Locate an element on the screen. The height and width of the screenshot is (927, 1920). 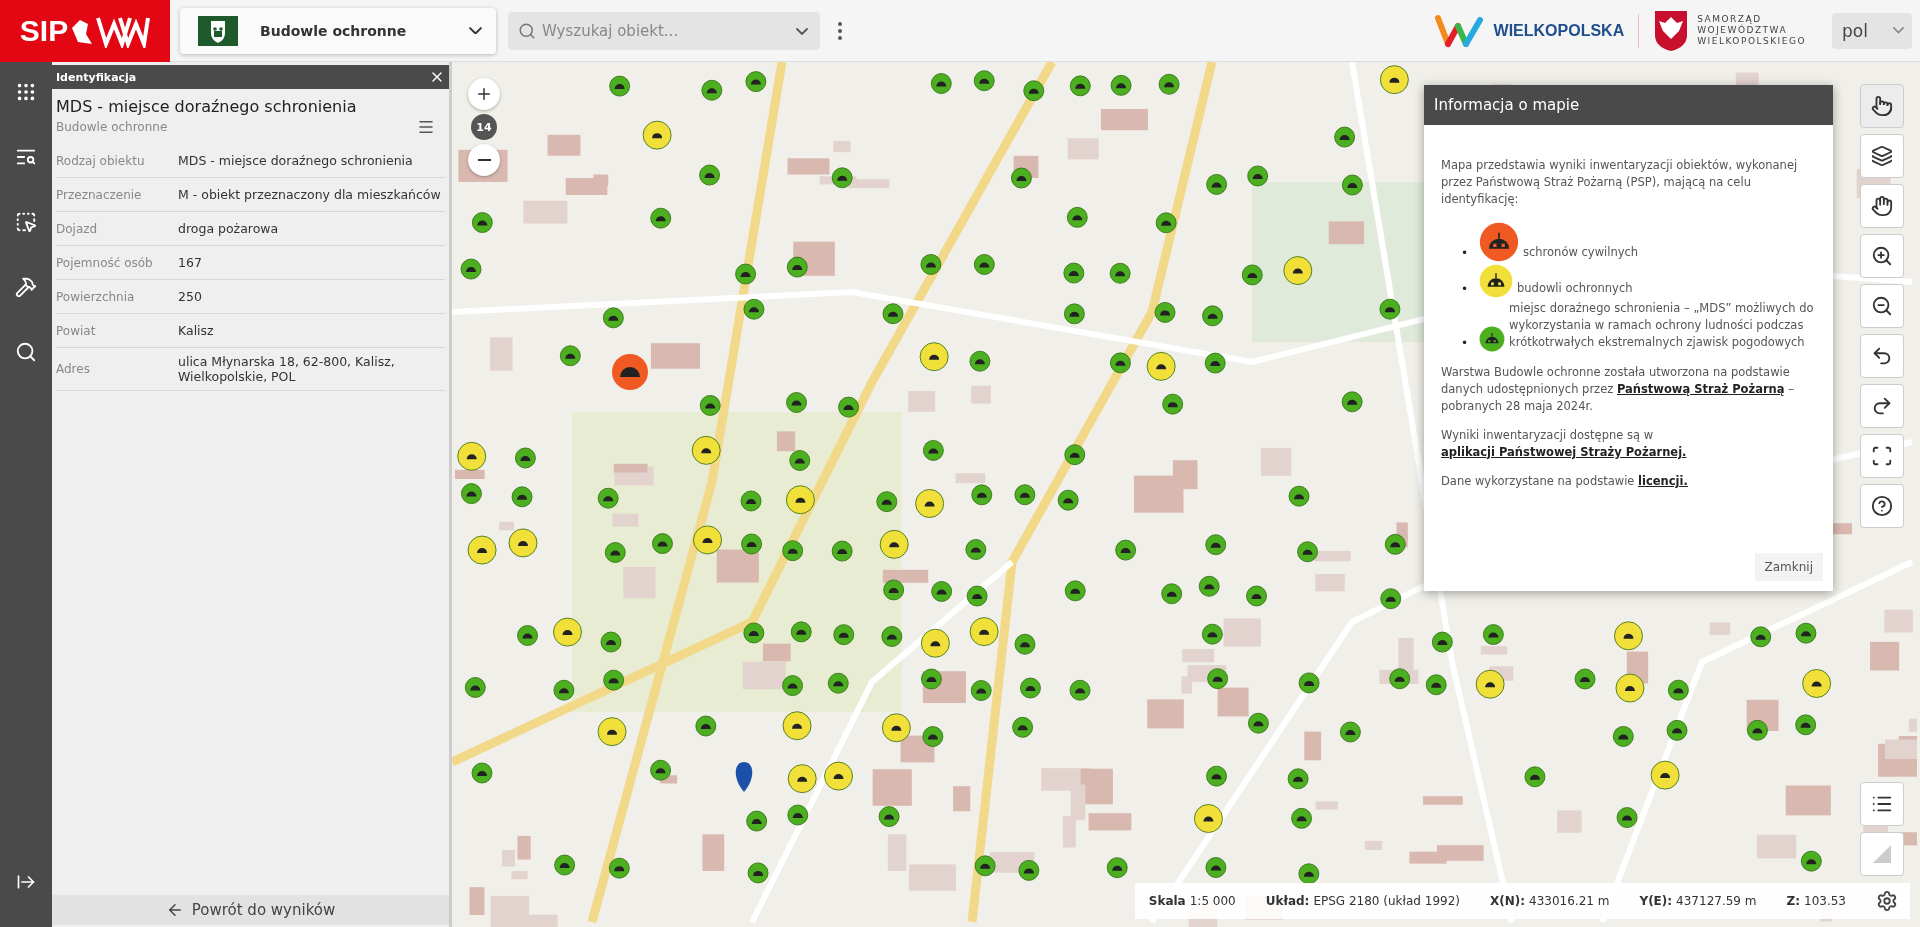
info-paragraph: Wyniki inwentaryzacji dostępne są w aplikacji Państwowej Straży Pożarnej. is located at coordinates (1564, 444).